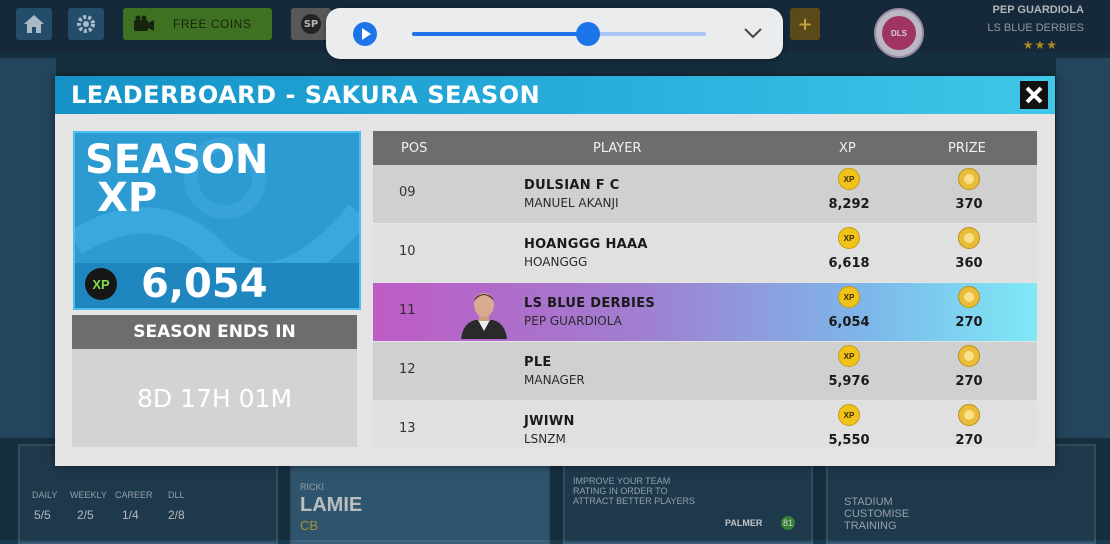  I want to click on row-manager-name: HOANGGG, so click(556, 262).